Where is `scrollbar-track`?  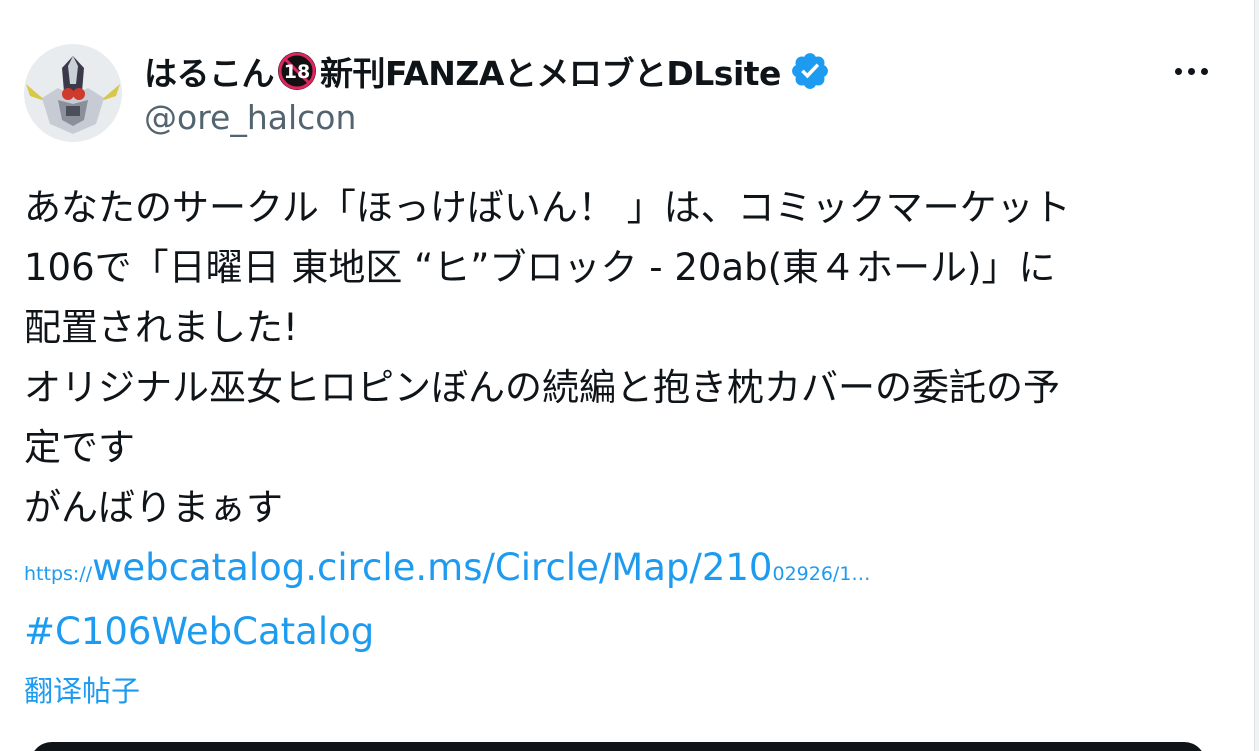 scrollbar-track is located at coordinates (1257, 375).